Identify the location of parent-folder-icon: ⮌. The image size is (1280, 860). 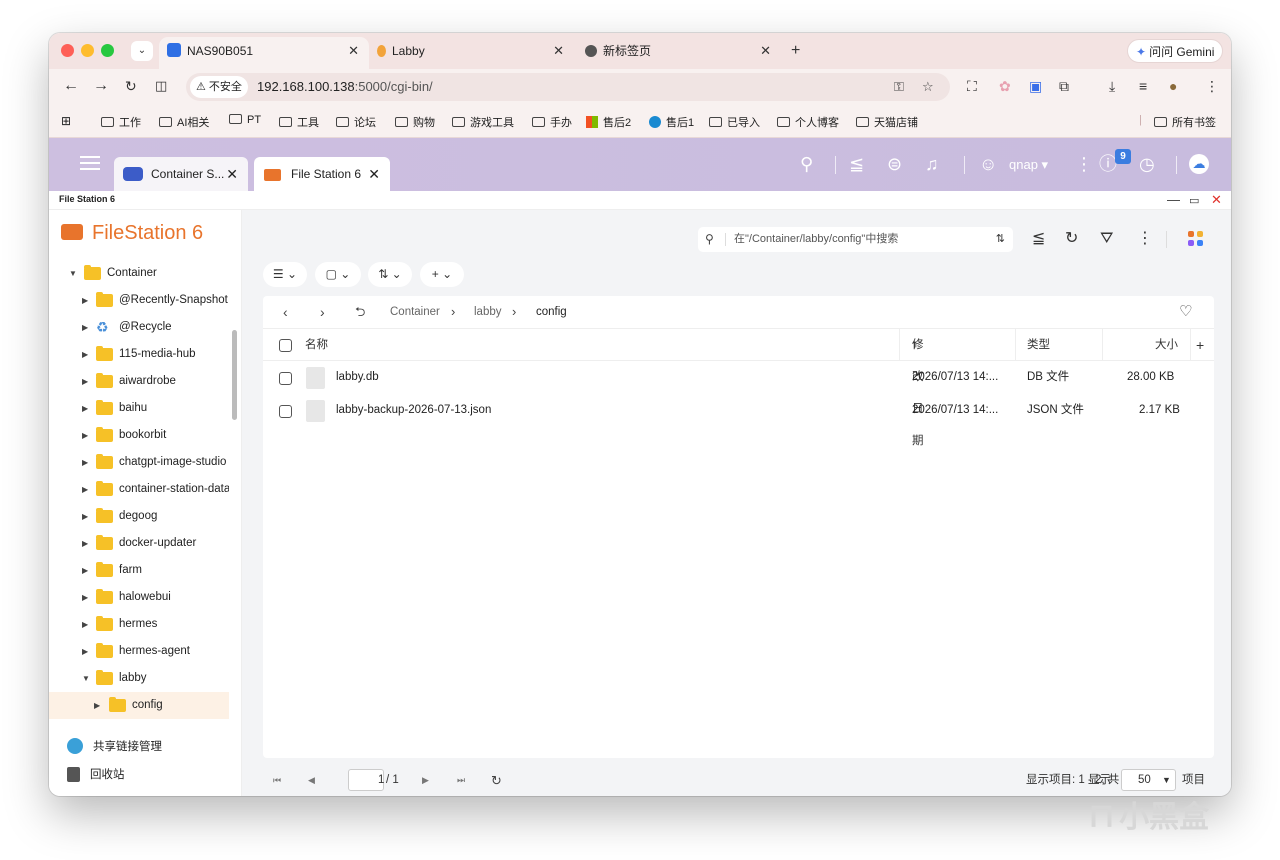
(360, 312).